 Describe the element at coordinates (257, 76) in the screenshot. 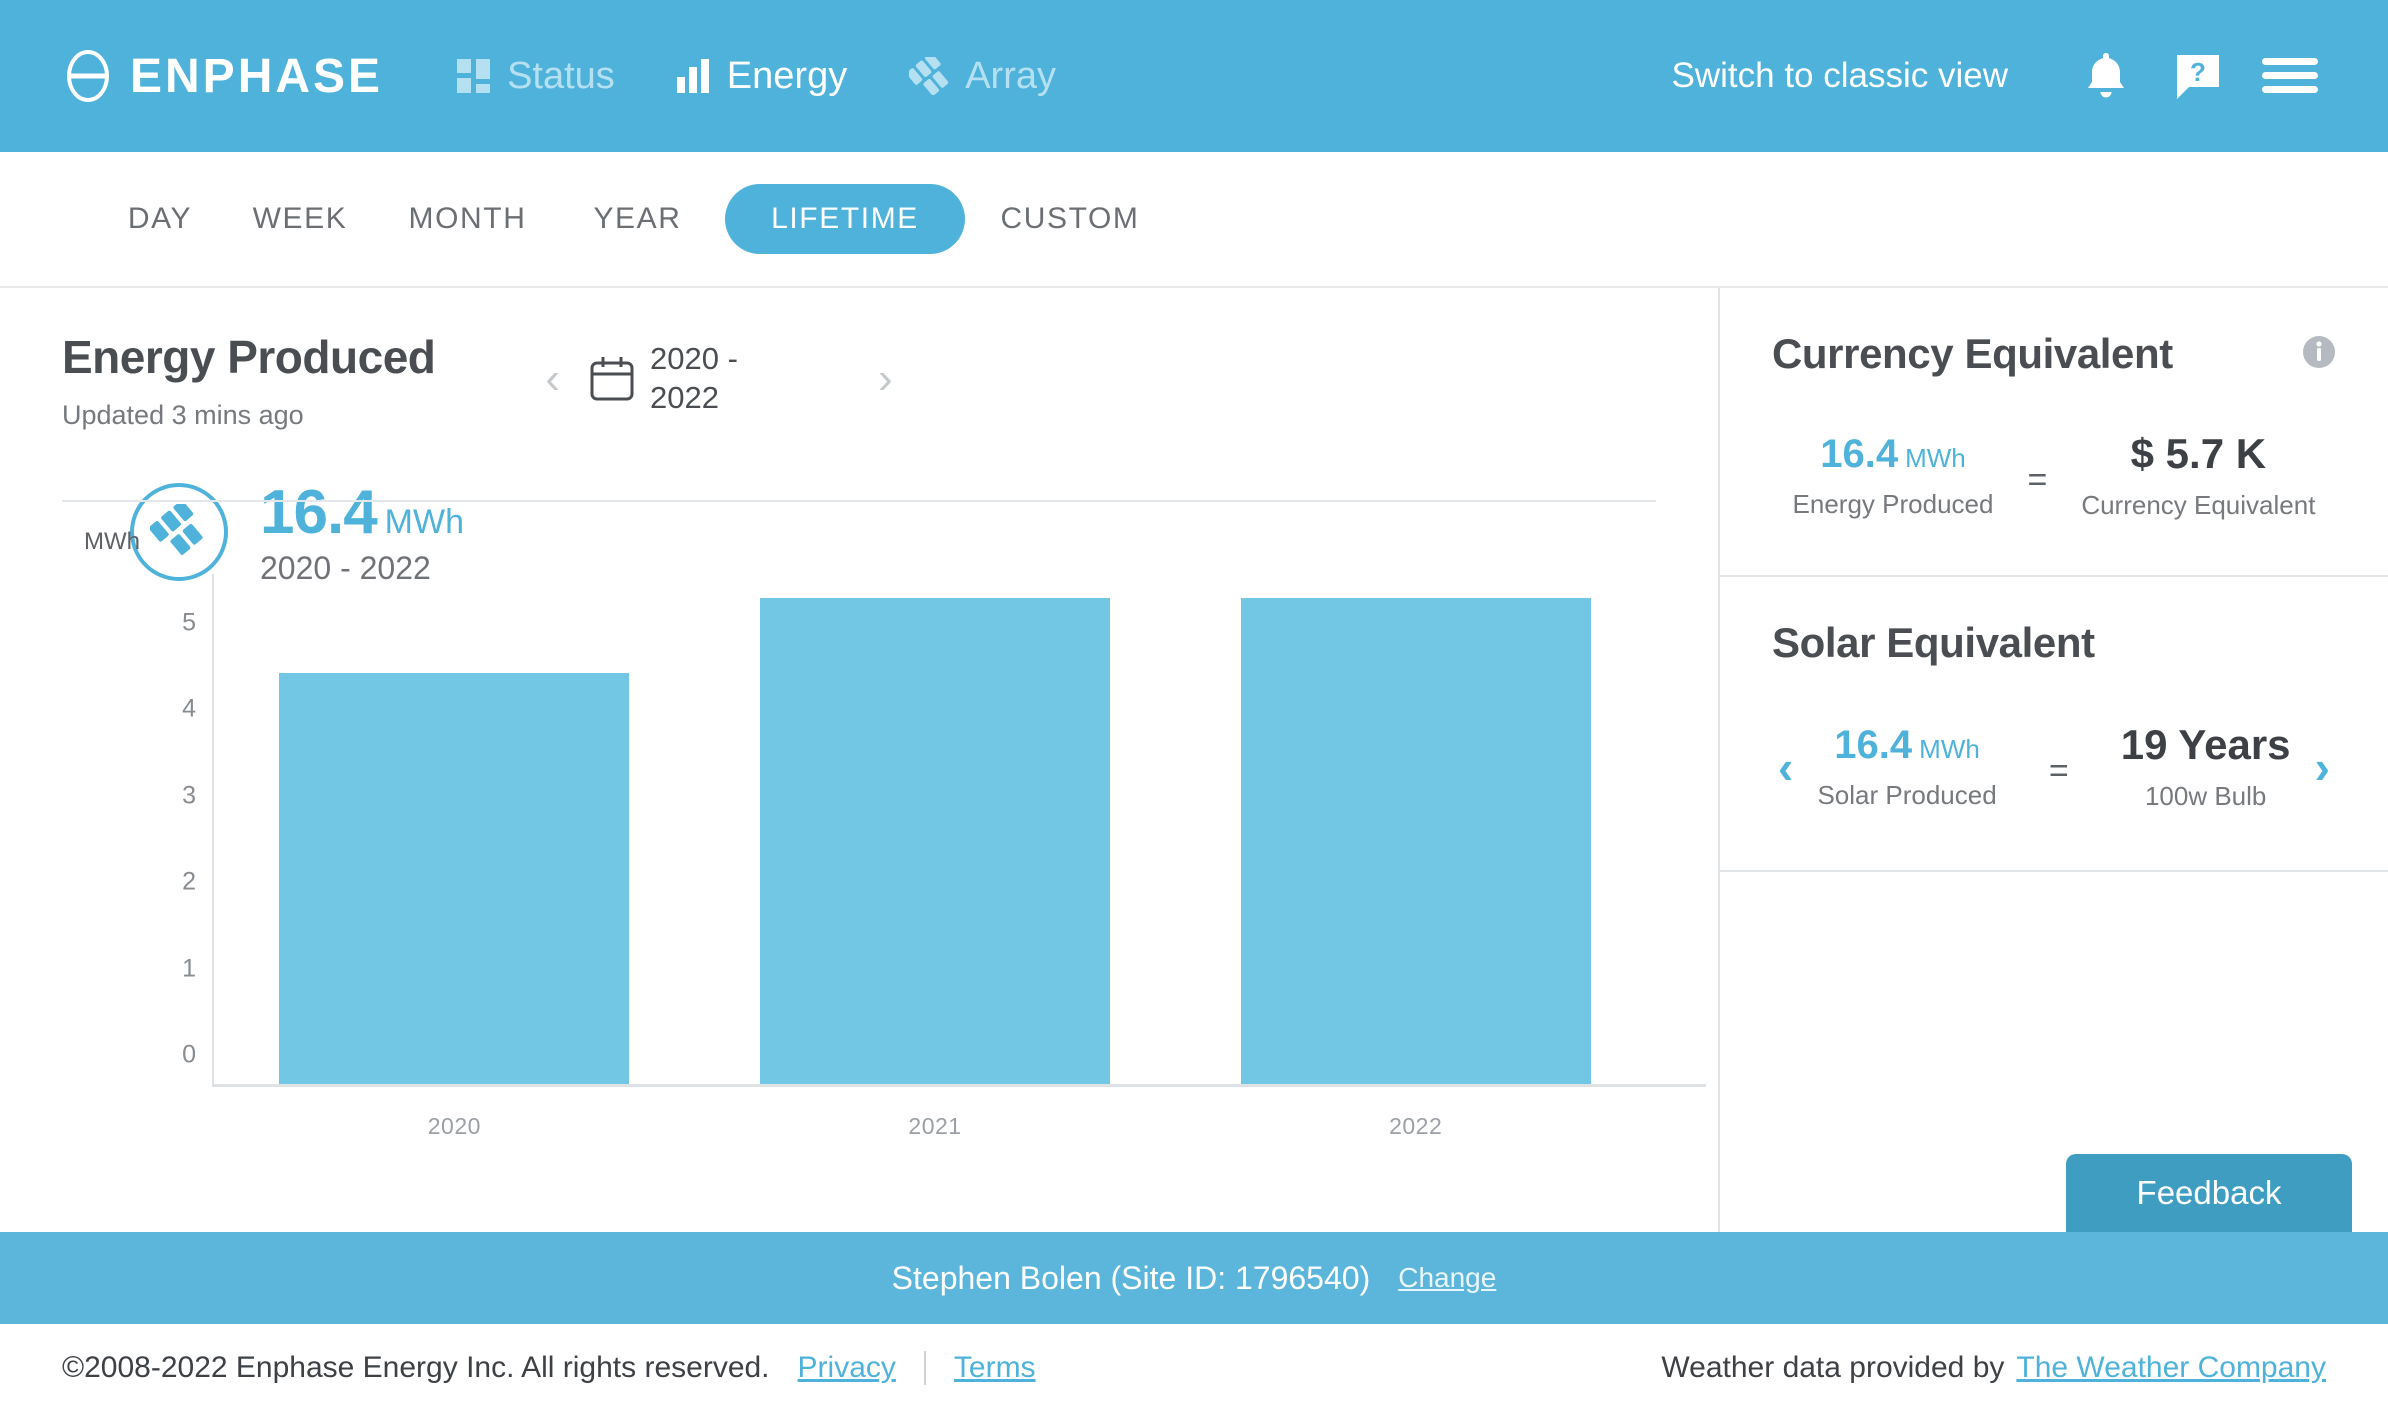

I see `brand-text: ENPHASE` at that location.